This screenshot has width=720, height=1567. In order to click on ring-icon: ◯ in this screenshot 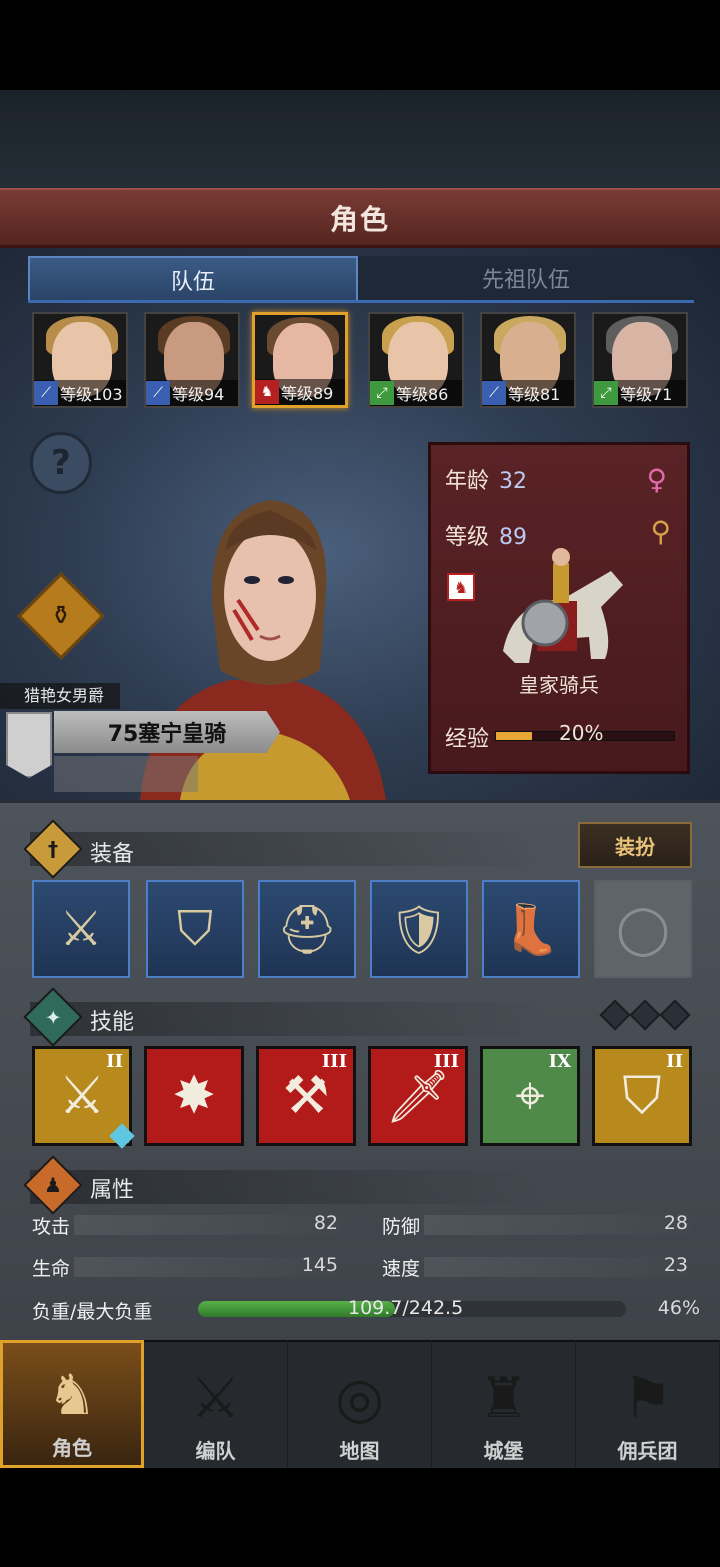, I will do `click(643, 929)`.